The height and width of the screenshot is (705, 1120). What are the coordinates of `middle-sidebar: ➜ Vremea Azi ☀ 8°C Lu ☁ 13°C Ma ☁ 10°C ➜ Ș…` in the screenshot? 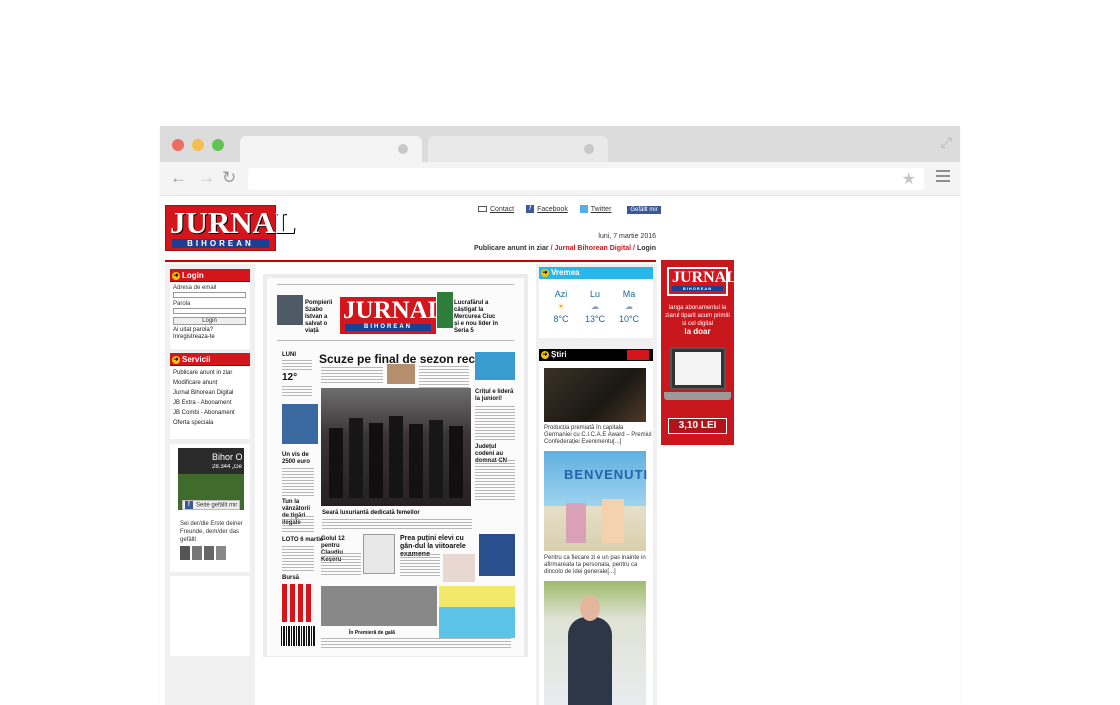 It's located at (596, 484).